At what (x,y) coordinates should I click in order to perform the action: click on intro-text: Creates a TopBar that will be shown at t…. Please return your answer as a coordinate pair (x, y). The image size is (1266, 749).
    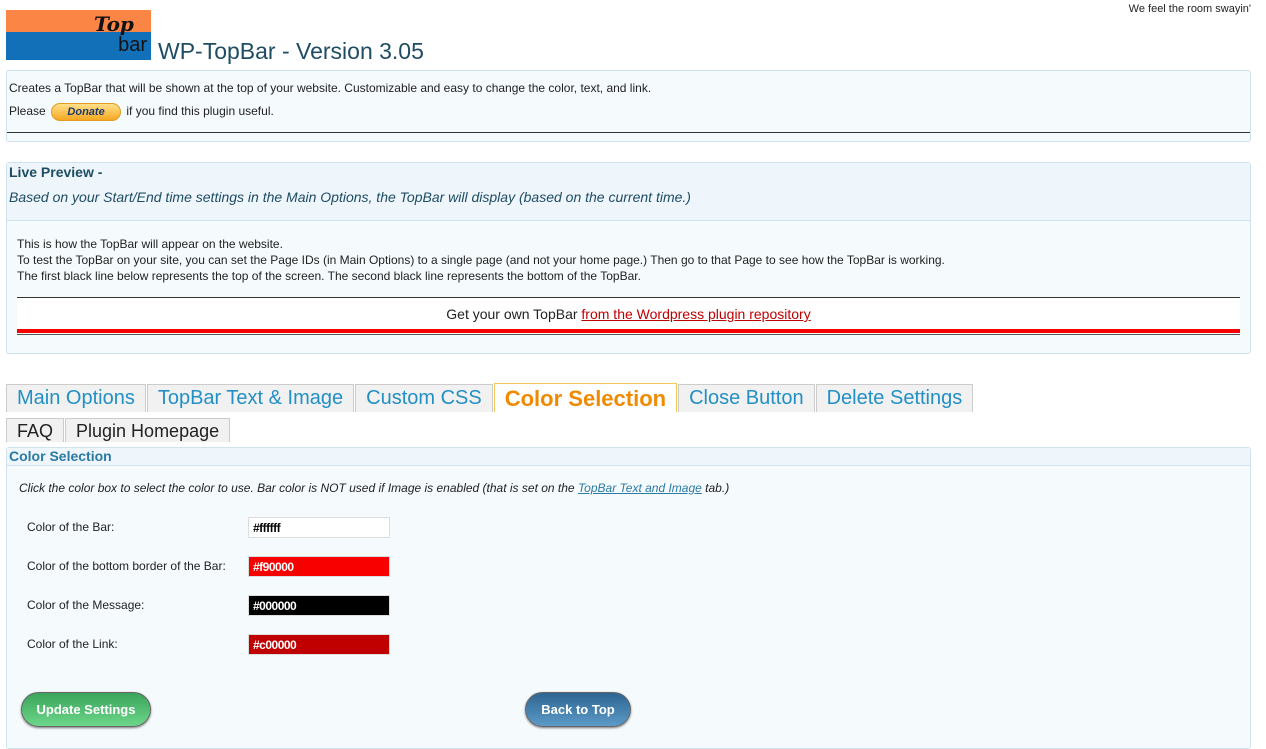
    Looking at the image, I should click on (330, 88).